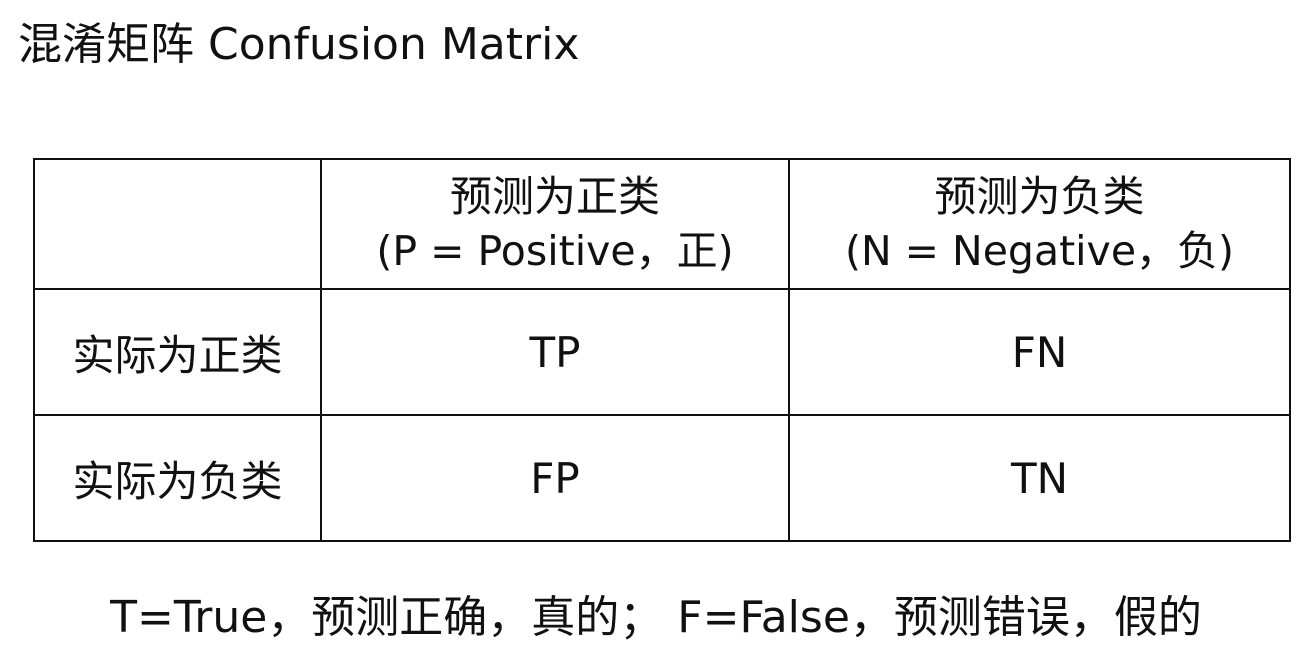  Describe the element at coordinates (555, 478) in the screenshot. I see `cell-fp: FP` at that location.